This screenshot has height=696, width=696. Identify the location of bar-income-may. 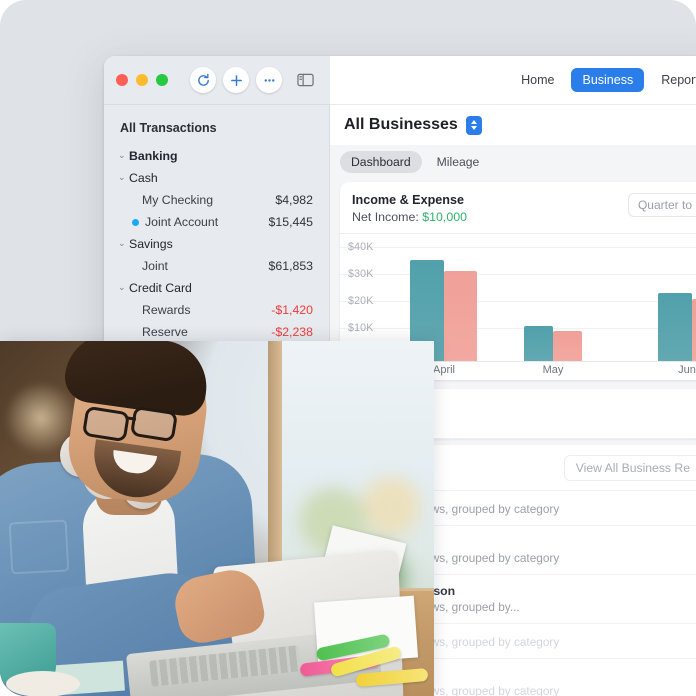
(538, 344).